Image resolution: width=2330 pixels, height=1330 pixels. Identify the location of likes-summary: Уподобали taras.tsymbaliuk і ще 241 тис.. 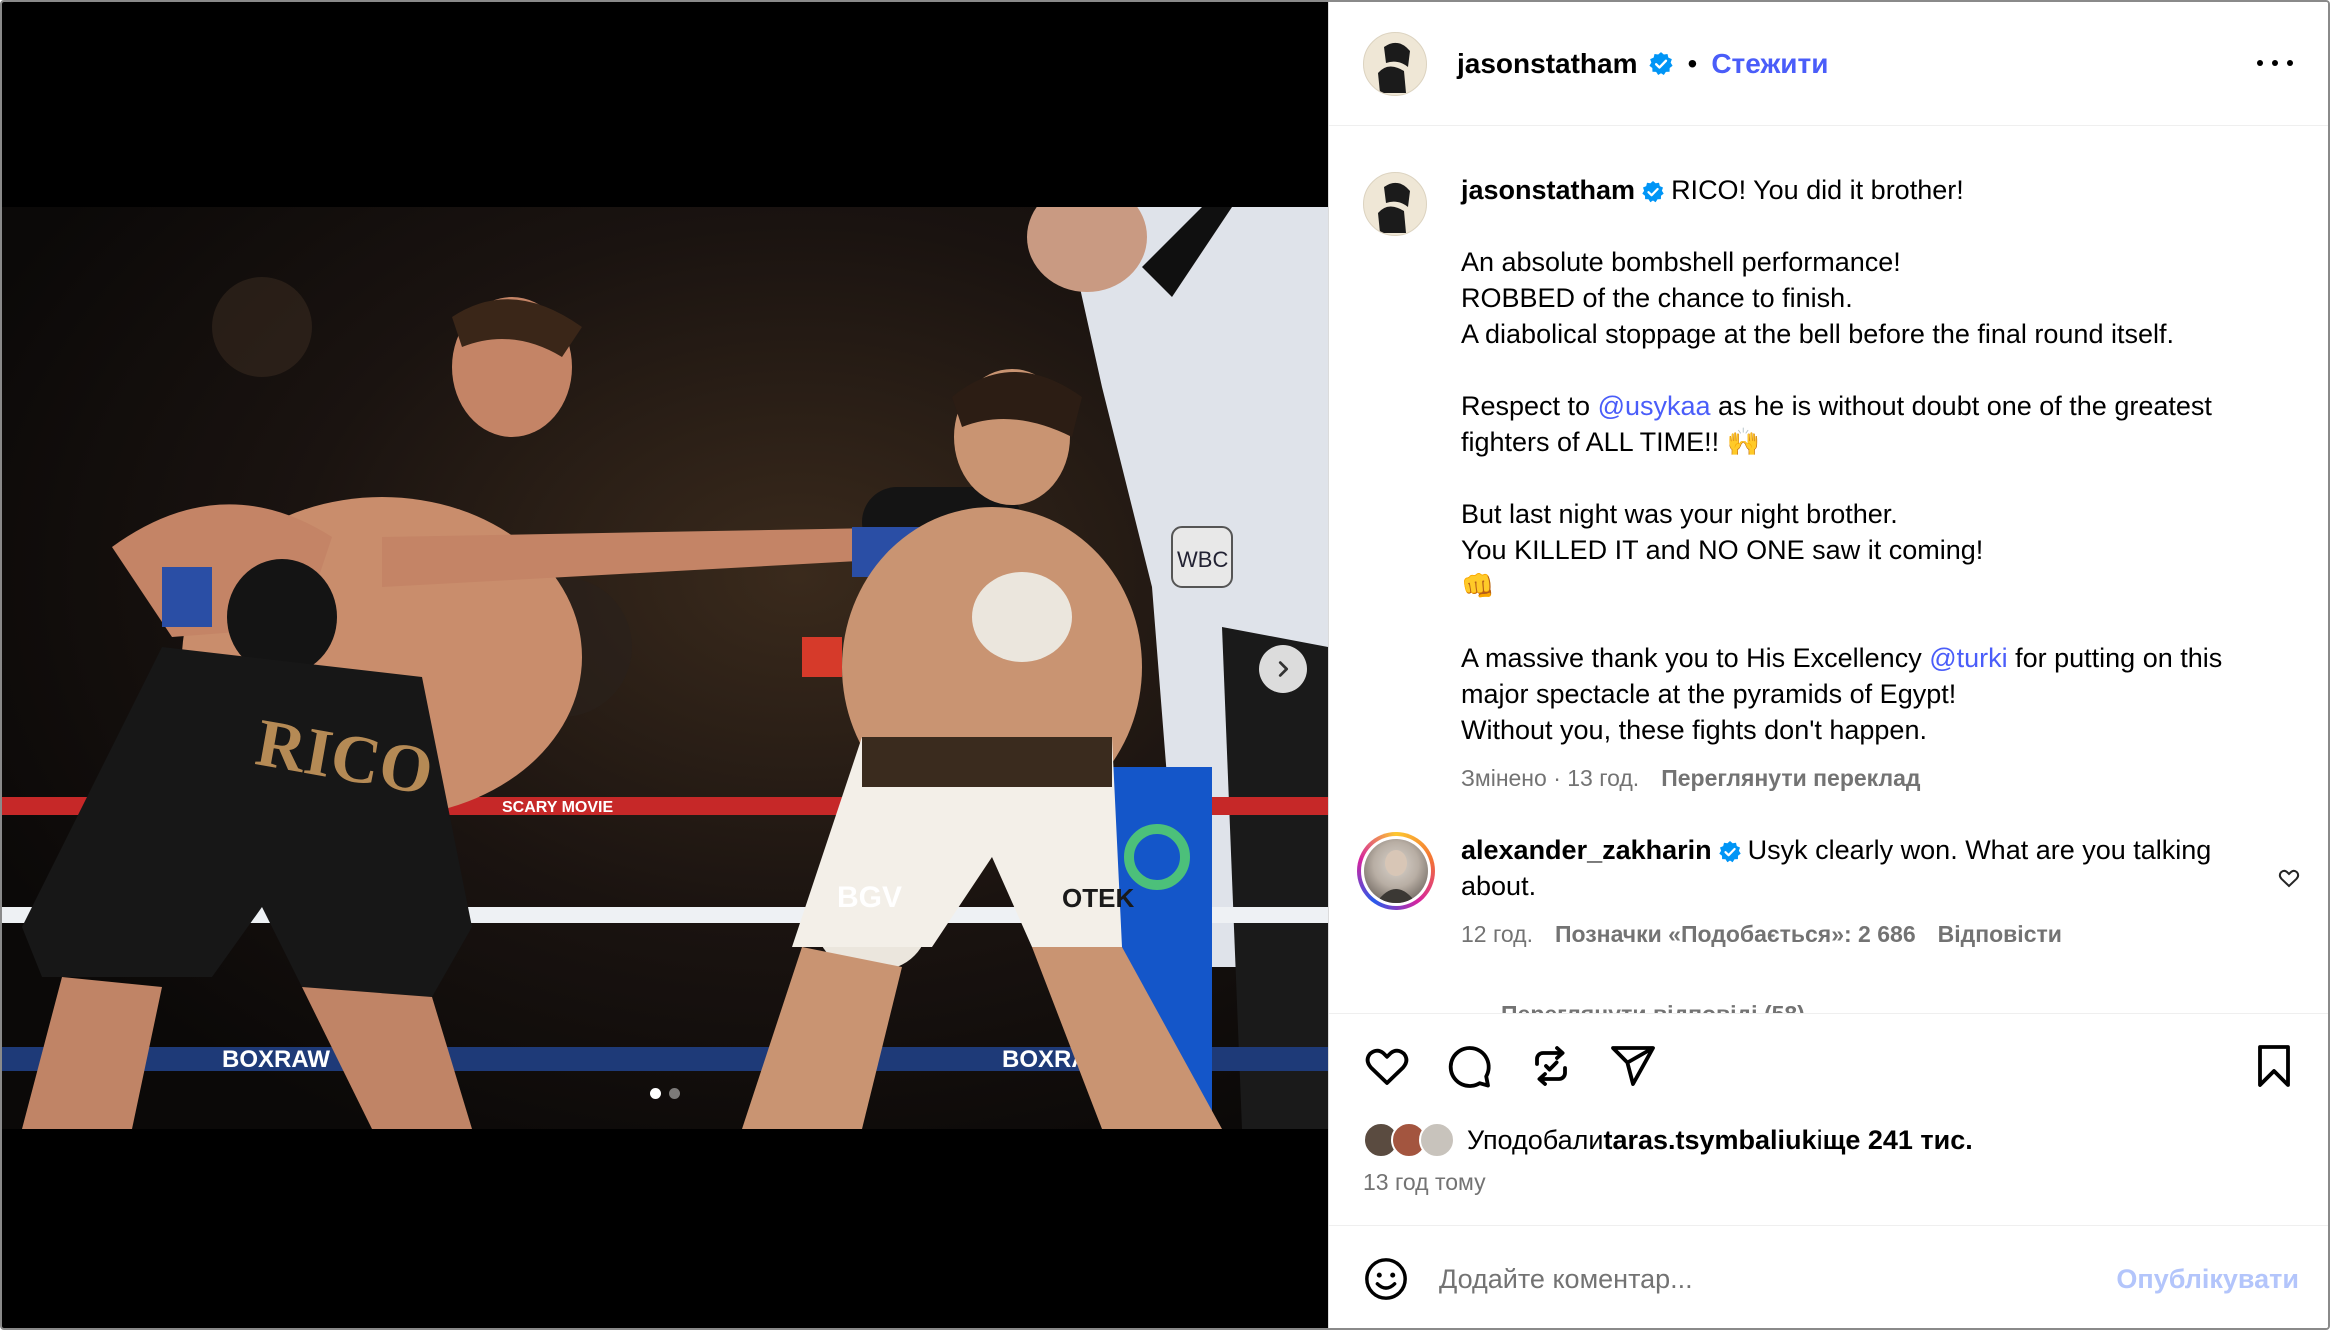
(1668, 1140).